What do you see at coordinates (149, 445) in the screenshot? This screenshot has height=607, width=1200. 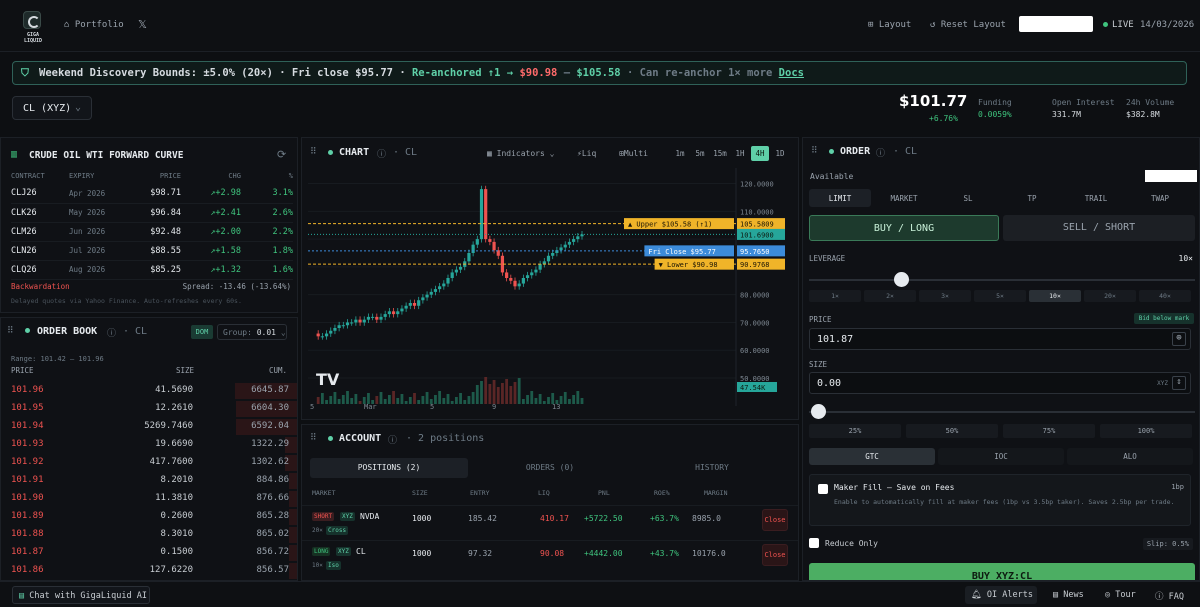 I see `orderbook-row: 101.93 19.6690 1322.29` at bounding box center [149, 445].